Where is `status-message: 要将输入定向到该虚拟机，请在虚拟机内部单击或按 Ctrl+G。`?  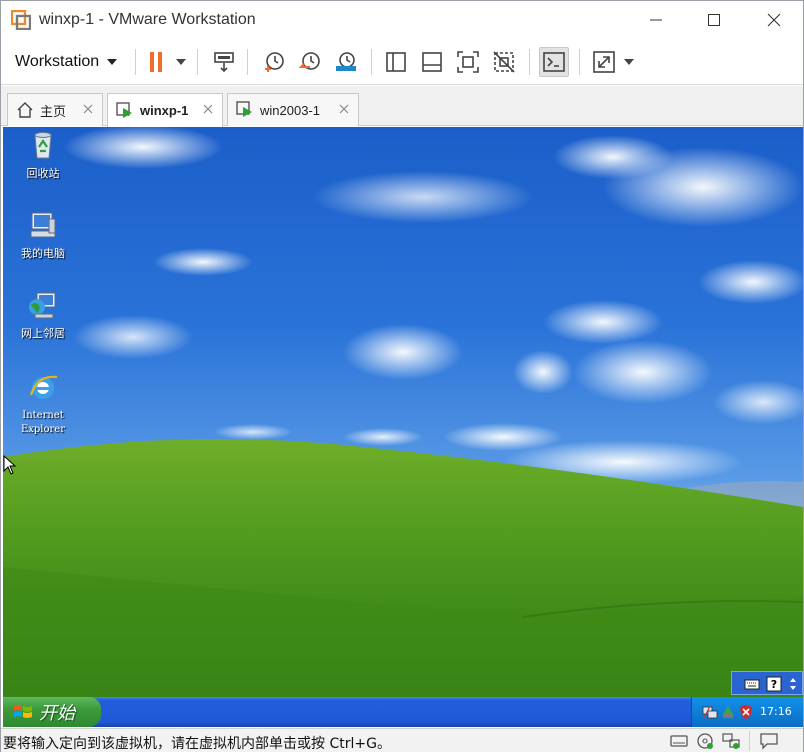 status-message: 要将输入定向到该虚拟机，请在虚拟机内部单击或按 Ctrl+G。 is located at coordinates (197, 744).